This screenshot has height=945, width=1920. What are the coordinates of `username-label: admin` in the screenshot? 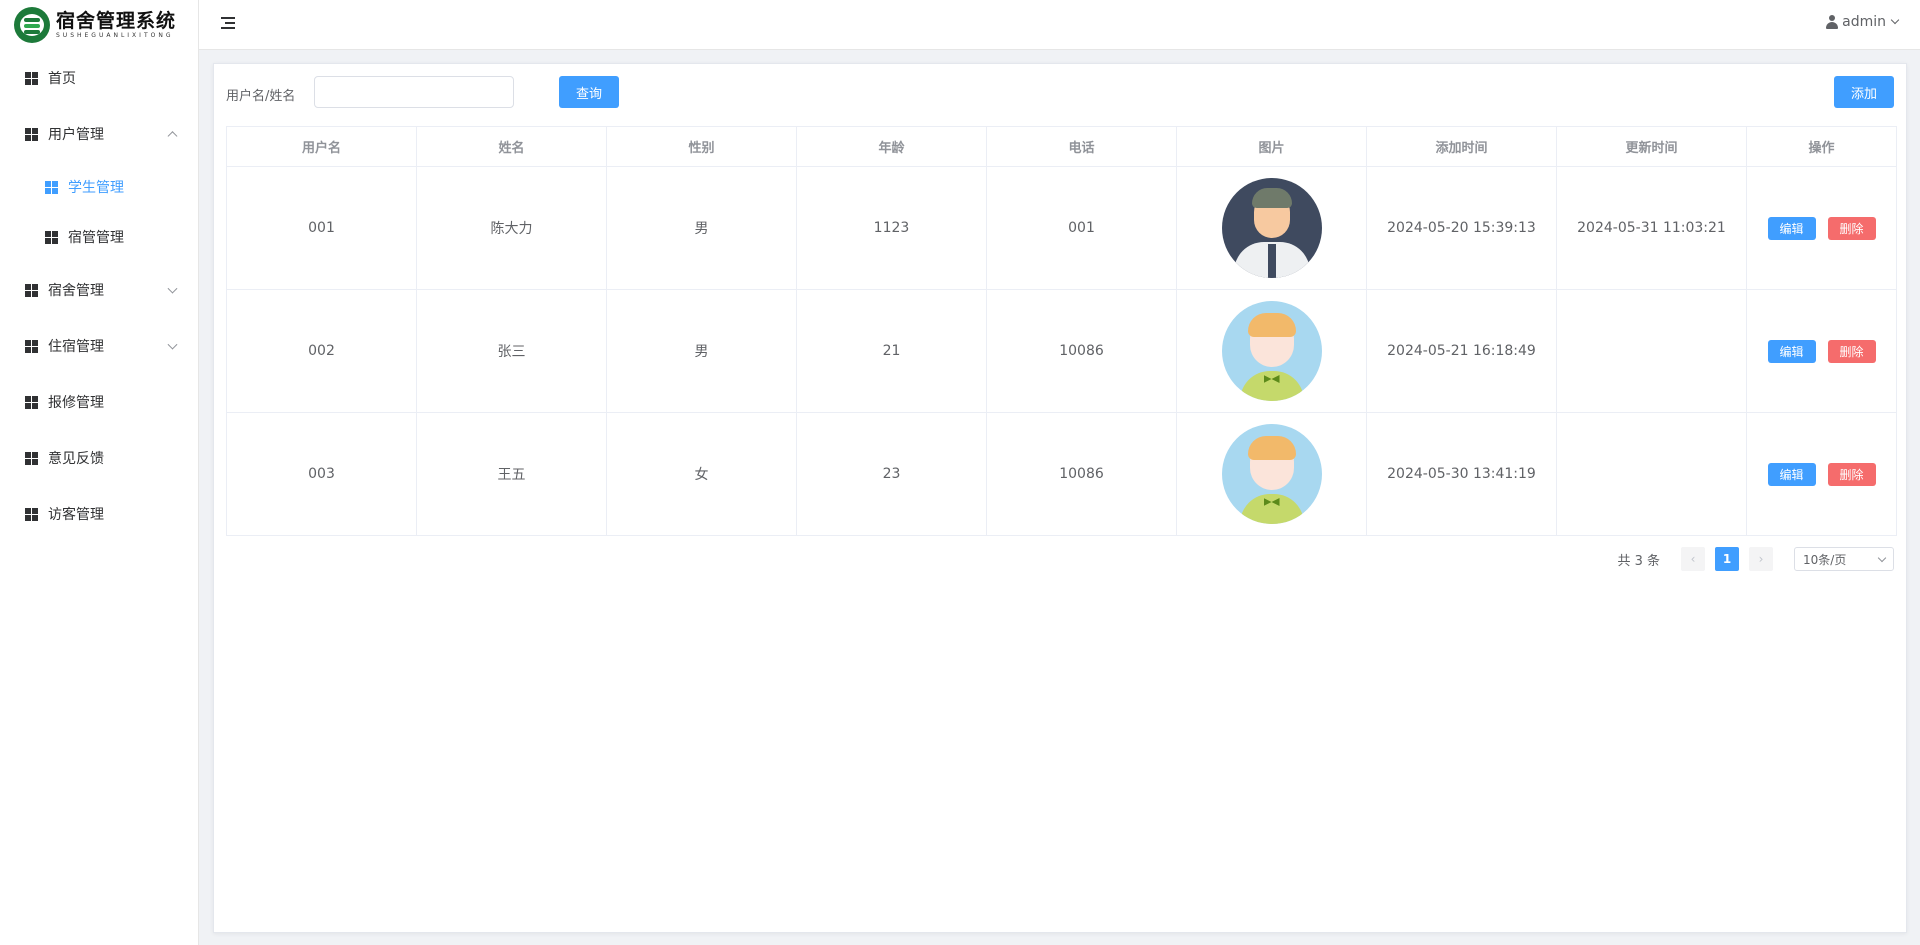 It's located at (1864, 22).